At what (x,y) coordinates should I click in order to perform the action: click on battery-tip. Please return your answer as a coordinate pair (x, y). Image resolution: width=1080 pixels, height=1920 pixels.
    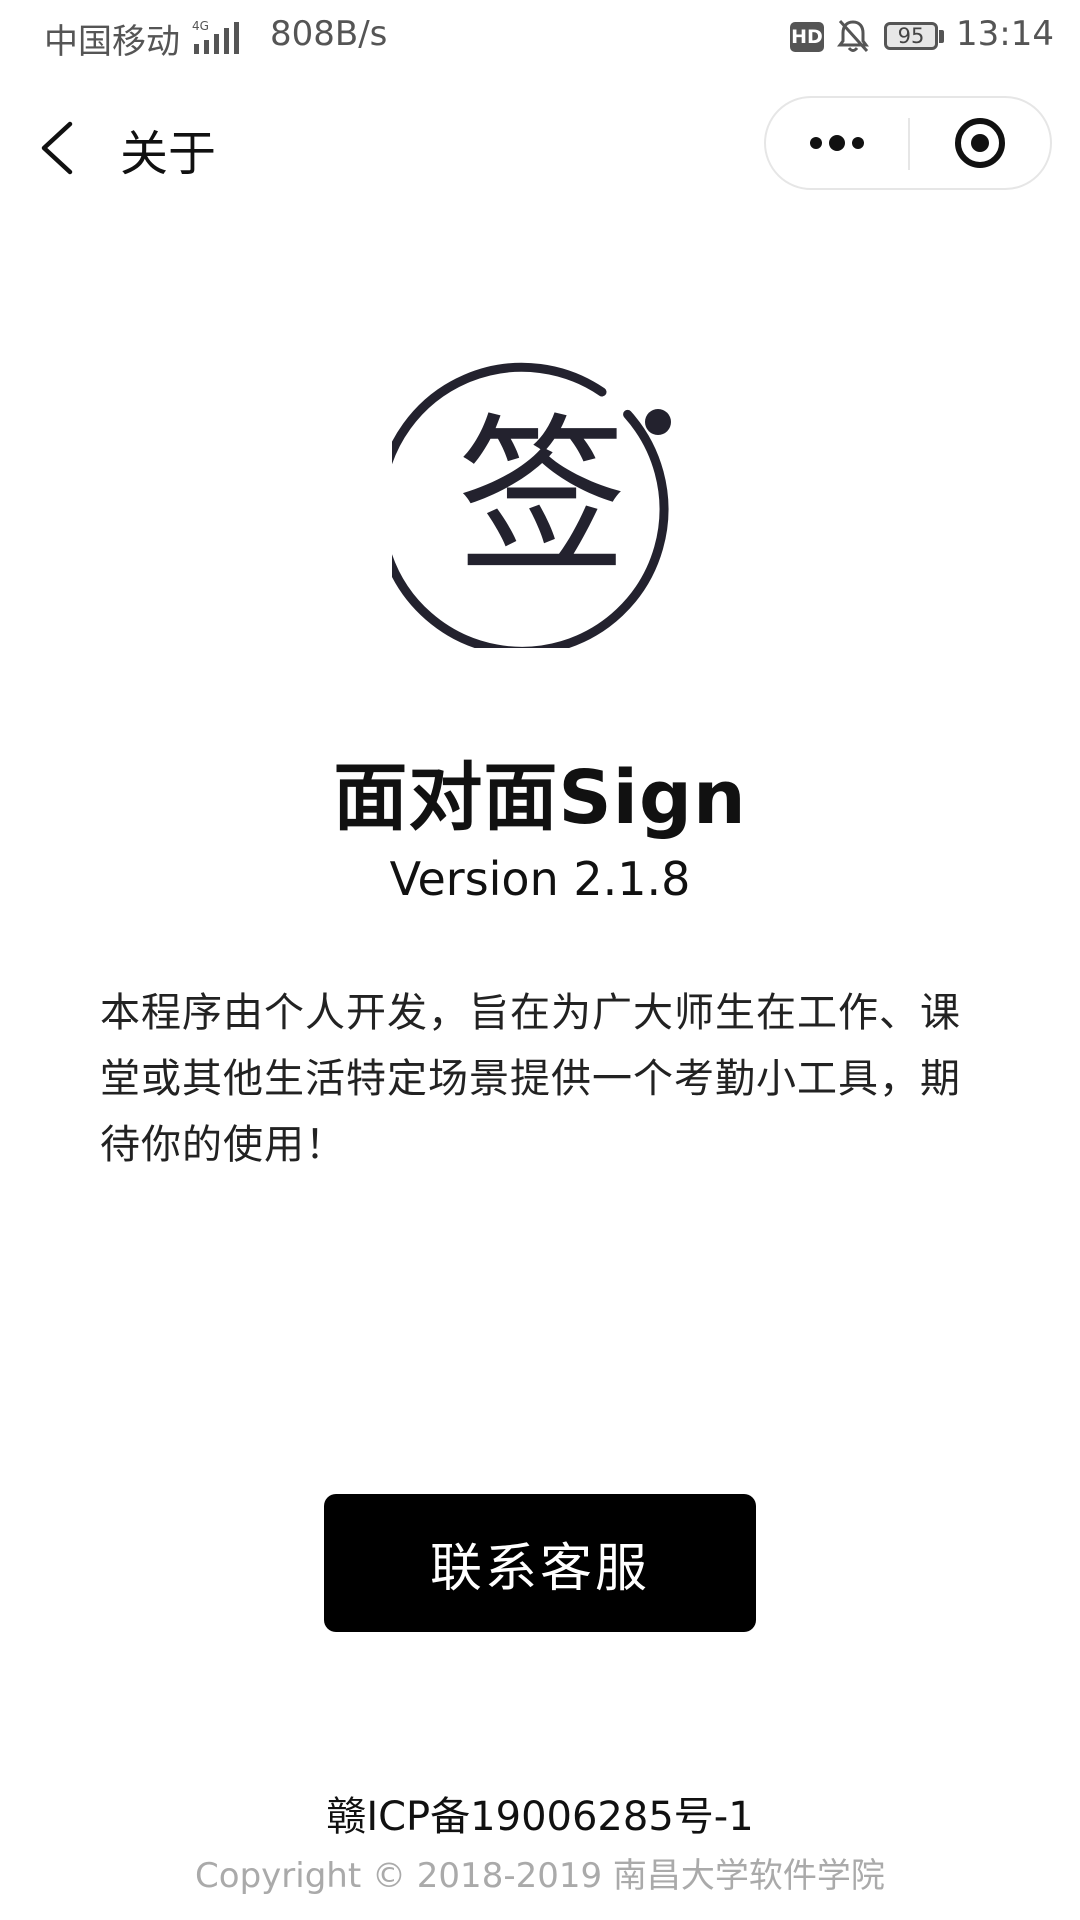
    Looking at the image, I should click on (941, 36).